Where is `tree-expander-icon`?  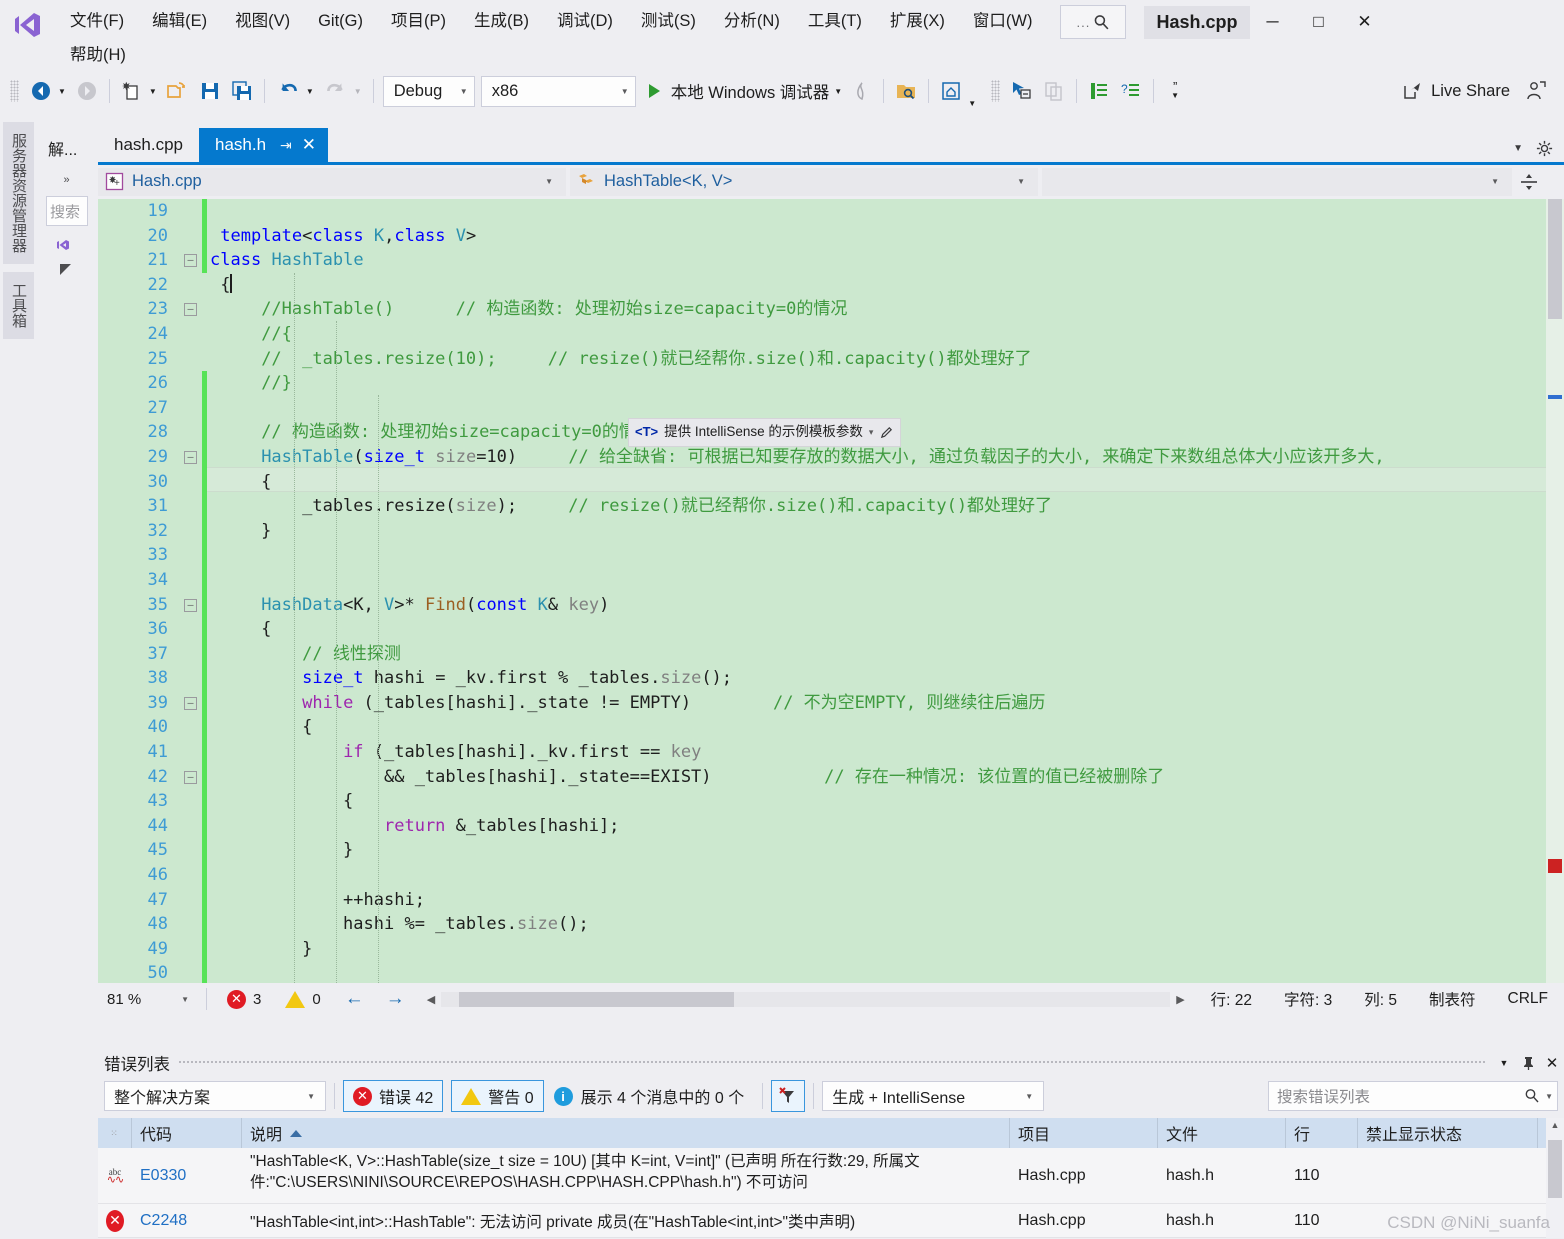
tree-expander-icon is located at coordinates (65, 269).